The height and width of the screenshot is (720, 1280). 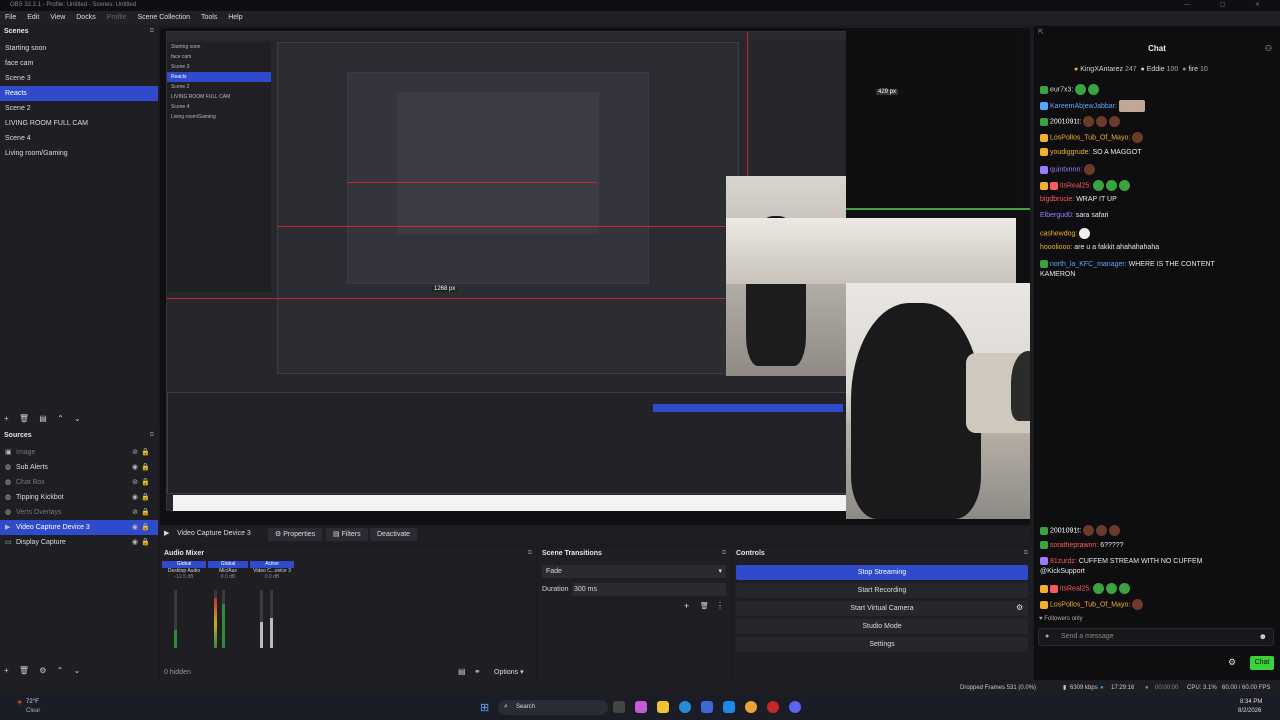 I want to click on emote-icon, so click(x=1099, y=185).